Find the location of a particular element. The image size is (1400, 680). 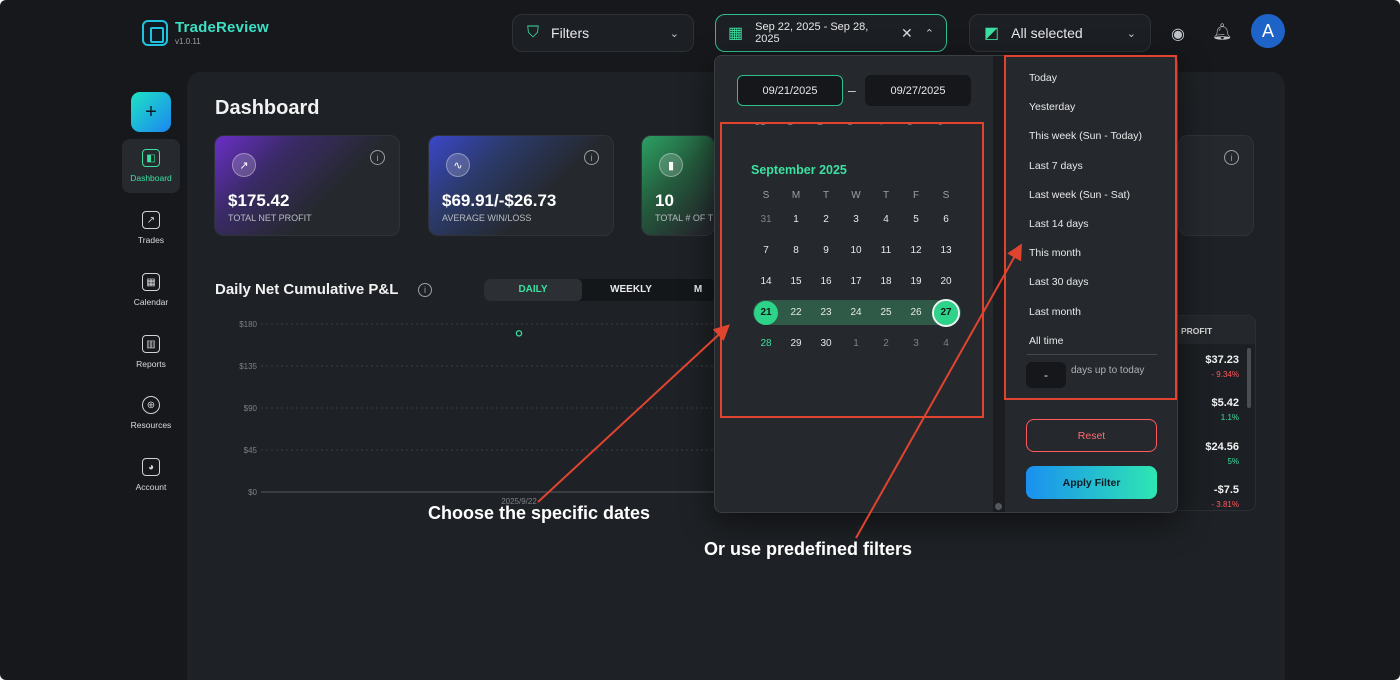

preset-option: All time is located at coordinates (1046, 341).